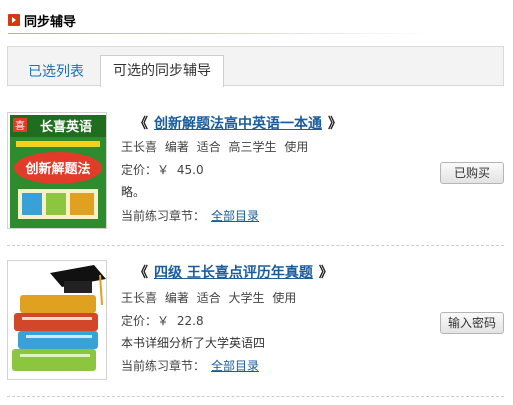  I want to click on book-price: 定价：￥ 45.0, so click(162, 169).